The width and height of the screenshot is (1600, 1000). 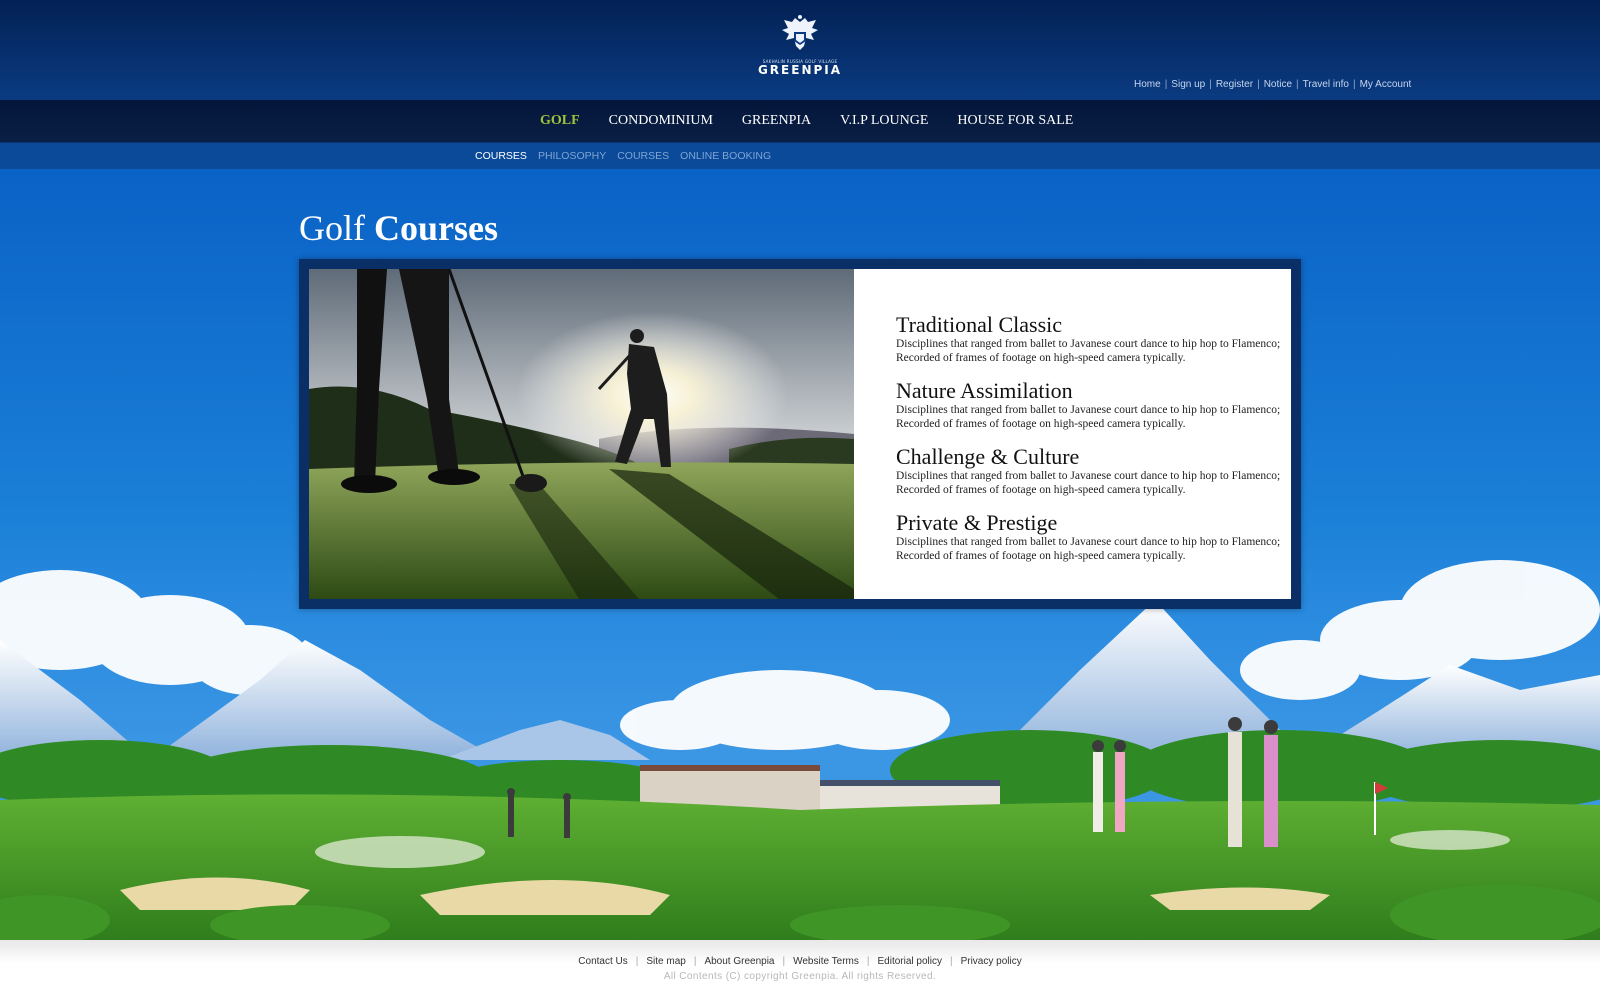 I want to click on util-link-home: Home, so click(x=1147, y=84).